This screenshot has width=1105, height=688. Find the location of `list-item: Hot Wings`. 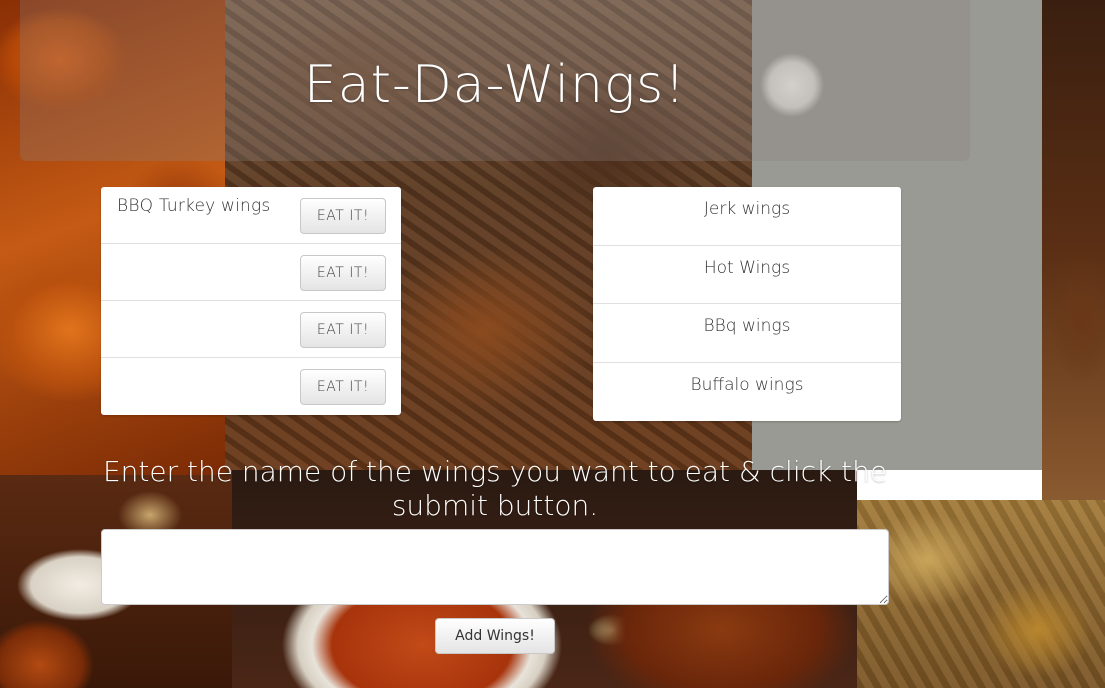

list-item: Hot Wings is located at coordinates (747, 275).